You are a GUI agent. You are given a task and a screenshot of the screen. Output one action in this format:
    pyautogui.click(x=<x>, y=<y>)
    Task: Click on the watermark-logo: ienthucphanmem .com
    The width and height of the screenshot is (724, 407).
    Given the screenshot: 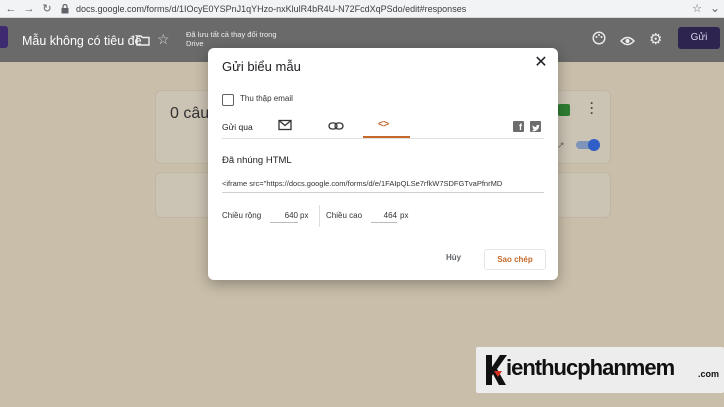 What is the action you would take?
    pyautogui.click(x=600, y=370)
    